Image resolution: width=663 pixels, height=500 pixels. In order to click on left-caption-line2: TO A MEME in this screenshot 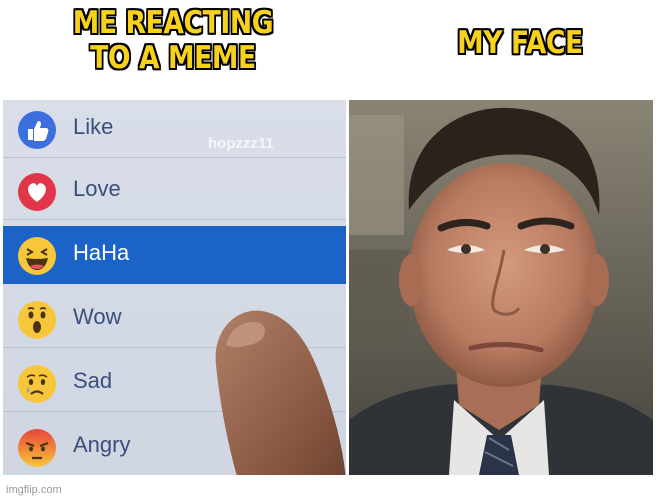, I will do `click(173, 58)`.